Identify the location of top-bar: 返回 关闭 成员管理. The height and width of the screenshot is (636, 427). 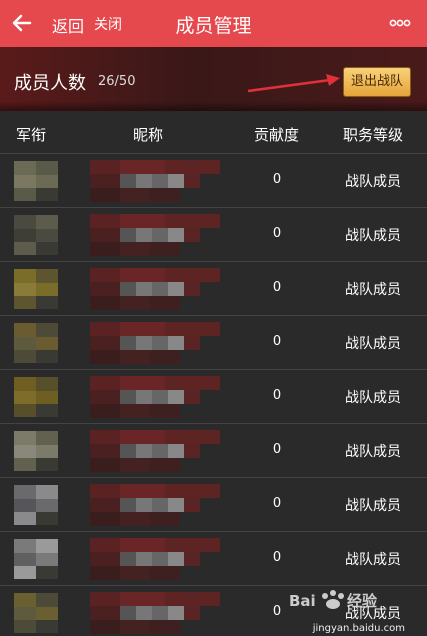
(213, 23).